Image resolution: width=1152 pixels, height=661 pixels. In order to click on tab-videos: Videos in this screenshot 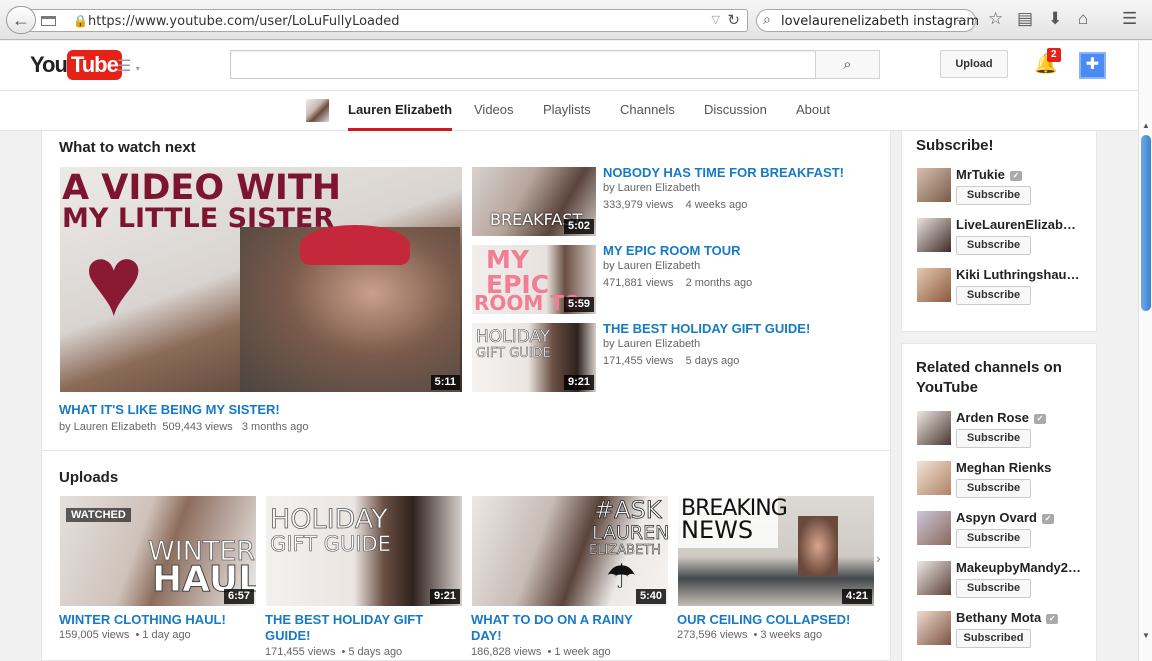, I will do `click(494, 111)`.